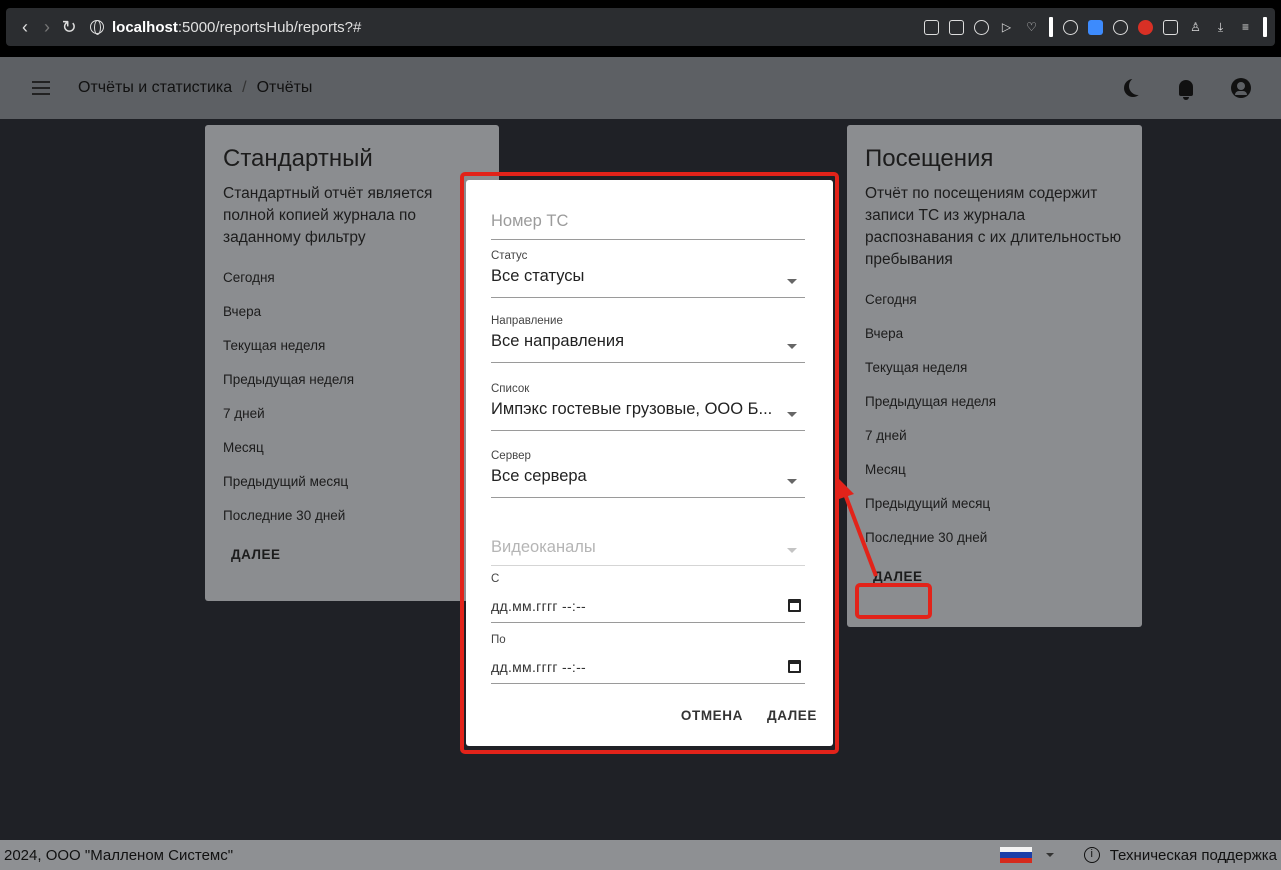 Image resolution: width=1281 pixels, height=870 pixels. What do you see at coordinates (1006, 27) in the screenshot?
I see `send-icon: ▷` at bounding box center [1006, 27].